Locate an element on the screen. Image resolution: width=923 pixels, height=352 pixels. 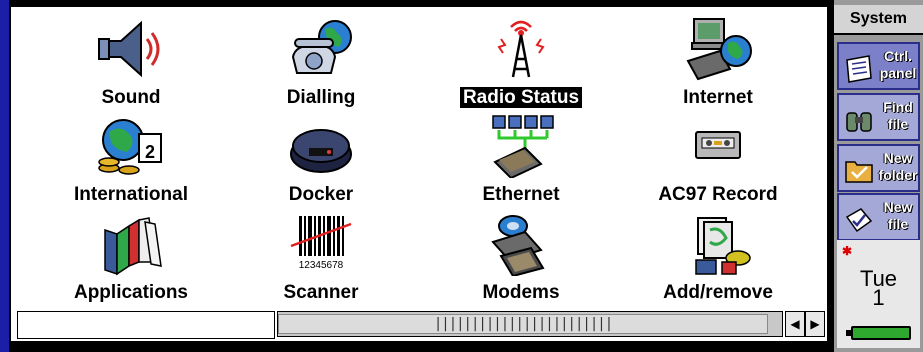
icon-radio-status: Radio Status is located at coordinates (521, 64).